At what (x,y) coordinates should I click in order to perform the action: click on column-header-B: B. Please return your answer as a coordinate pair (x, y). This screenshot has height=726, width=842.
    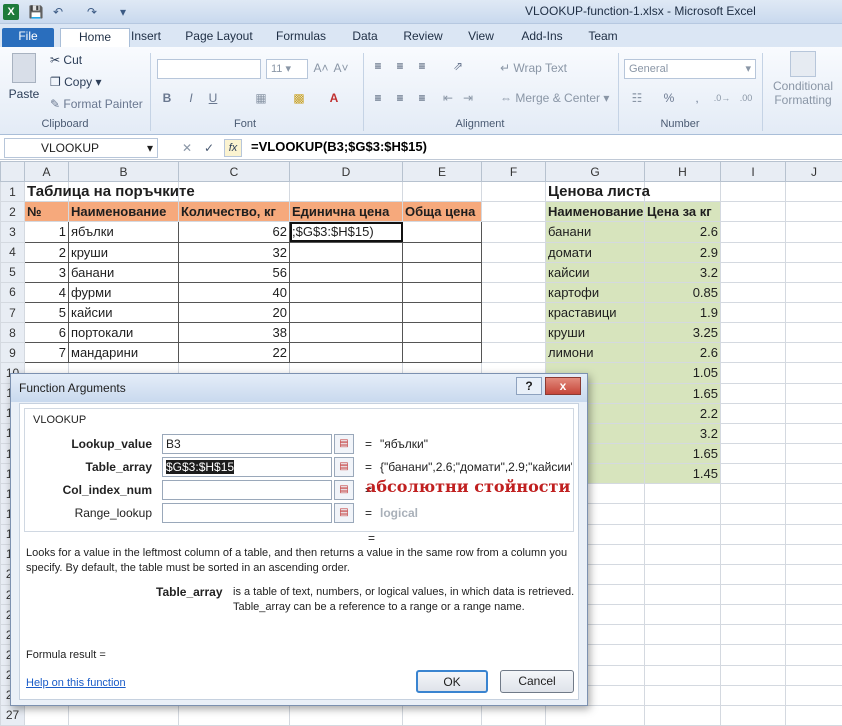
    Looking at the image, I should click on (123, 171).